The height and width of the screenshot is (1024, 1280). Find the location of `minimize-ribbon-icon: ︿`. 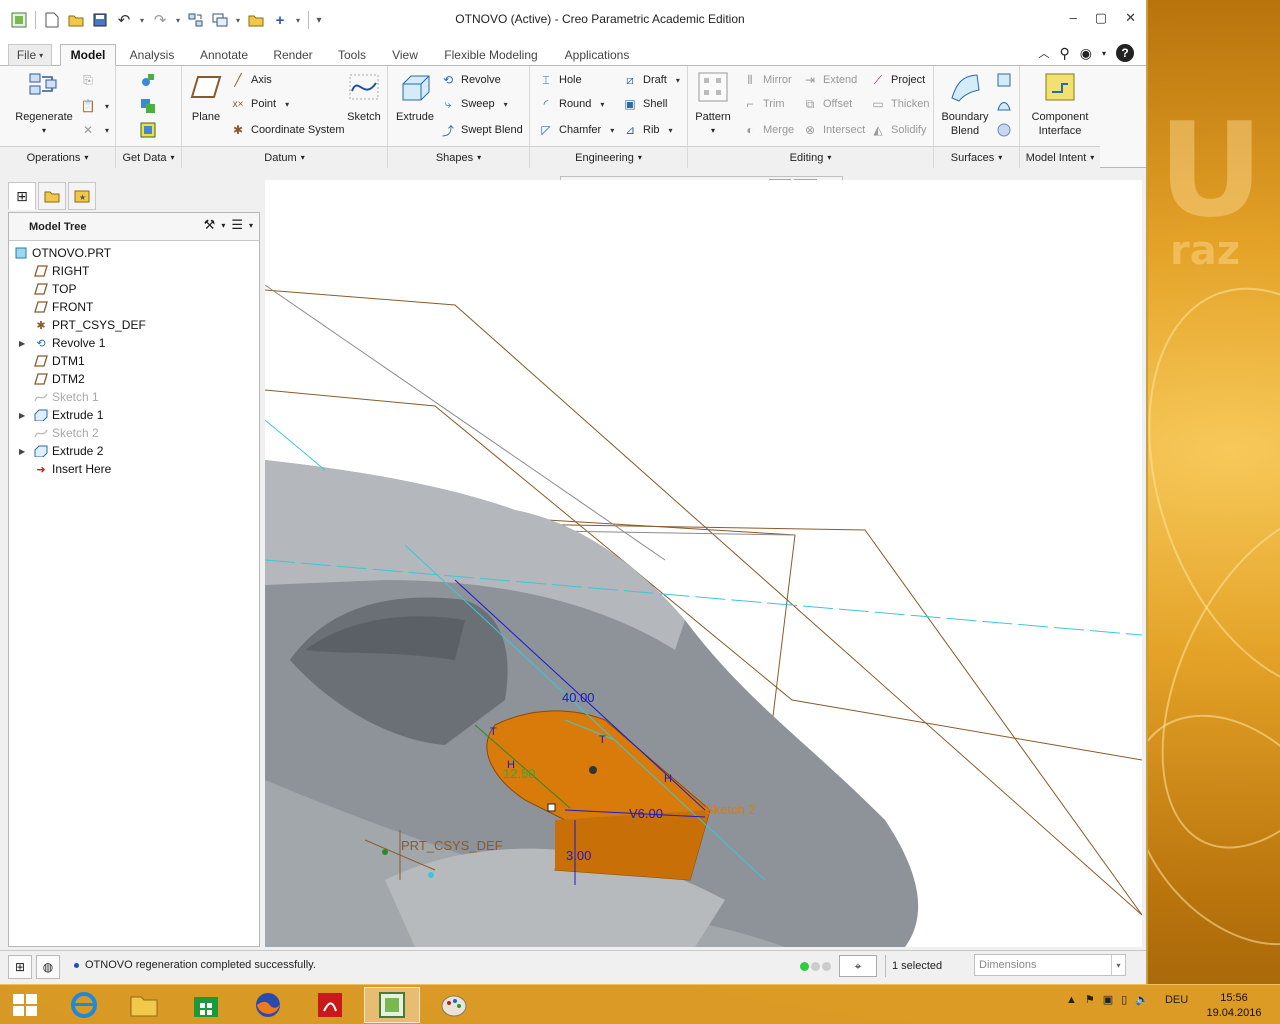

minimize-ribbon-icon: ︿ is located at coordinates (1044, 53).